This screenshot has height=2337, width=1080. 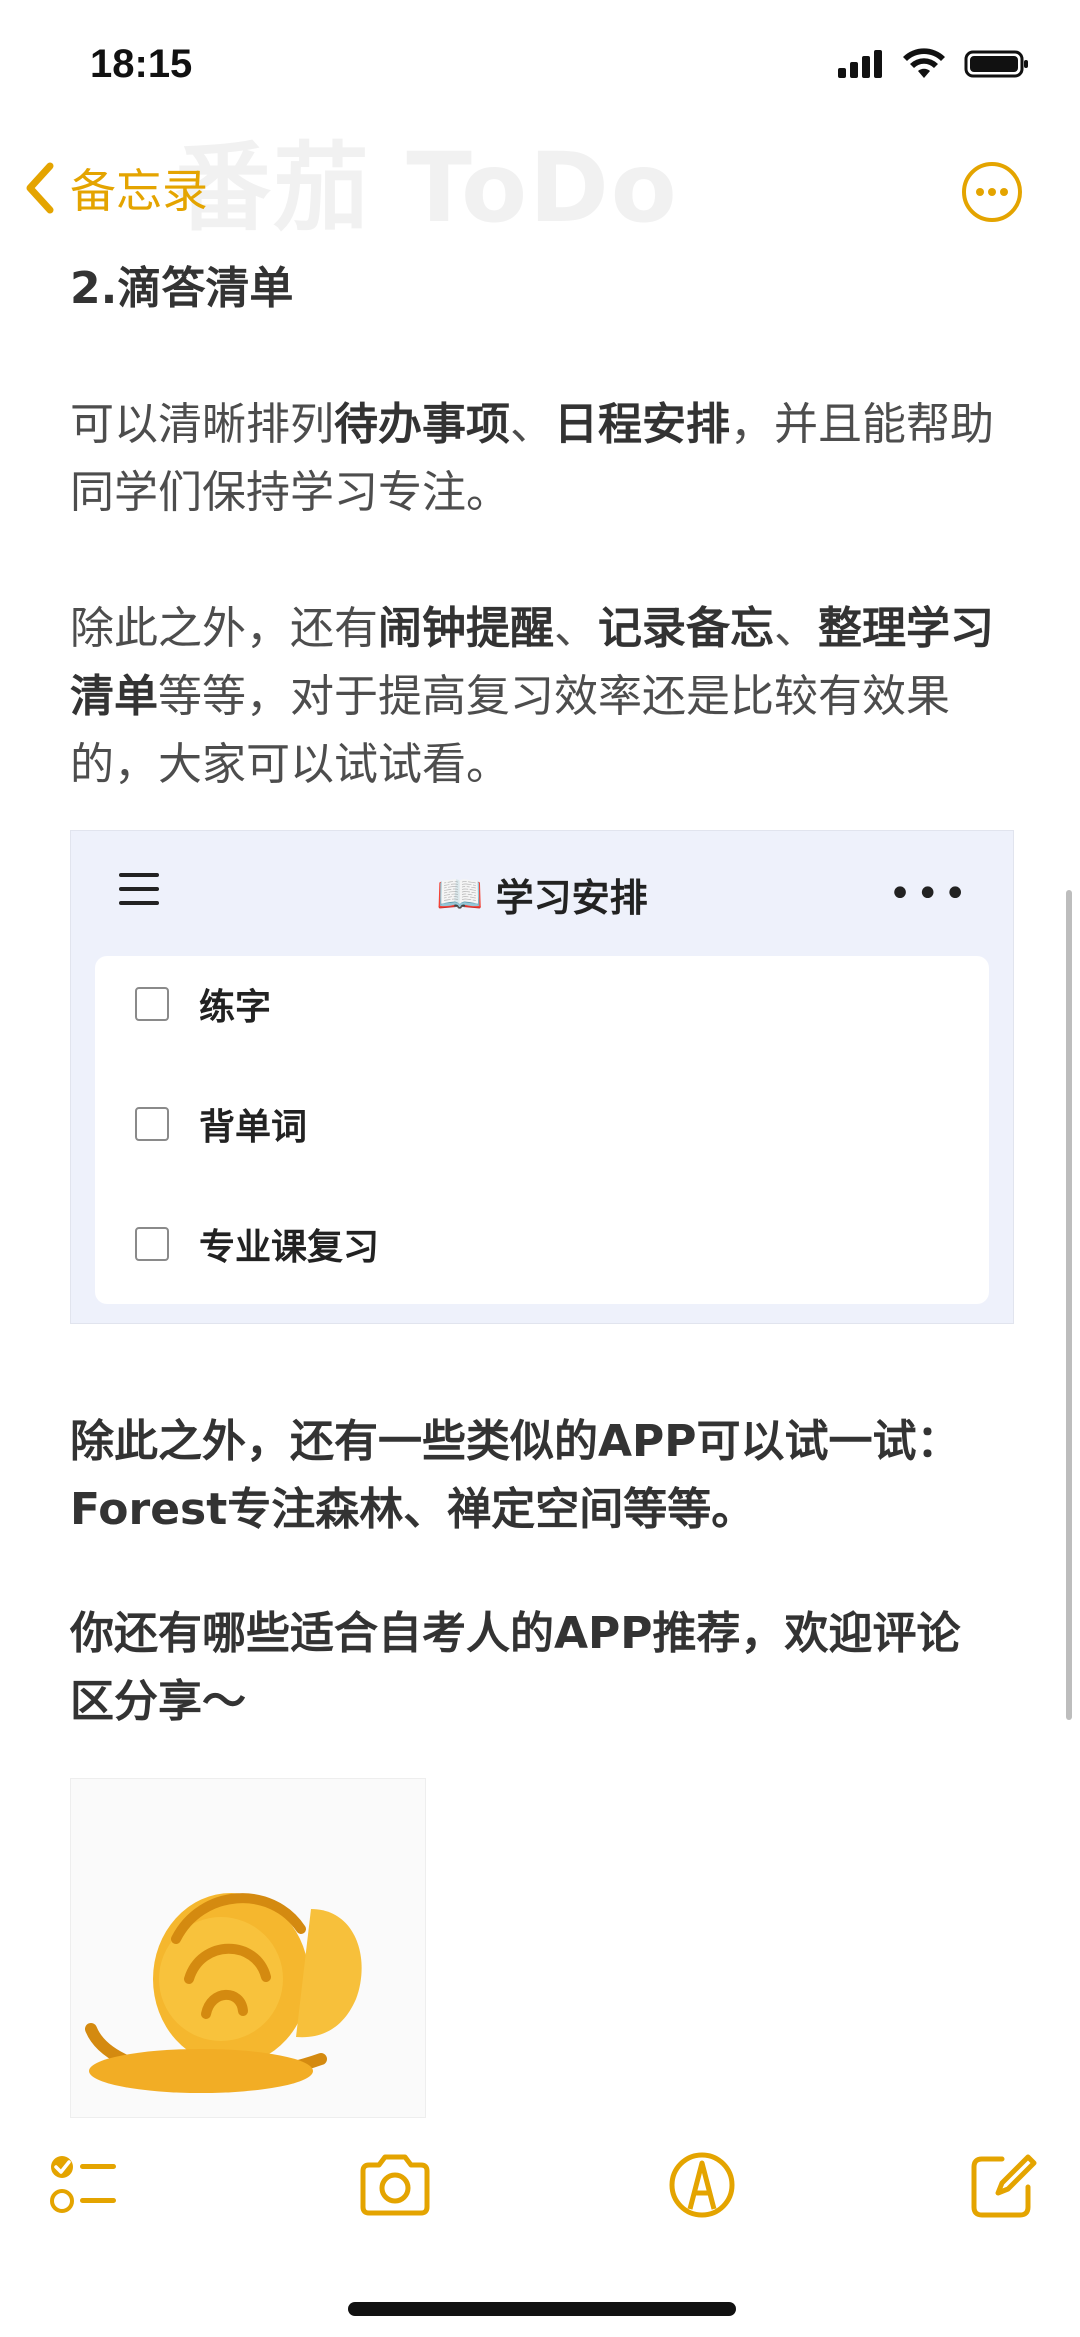 I want to click on status-icons, so click(x=933, y=64).